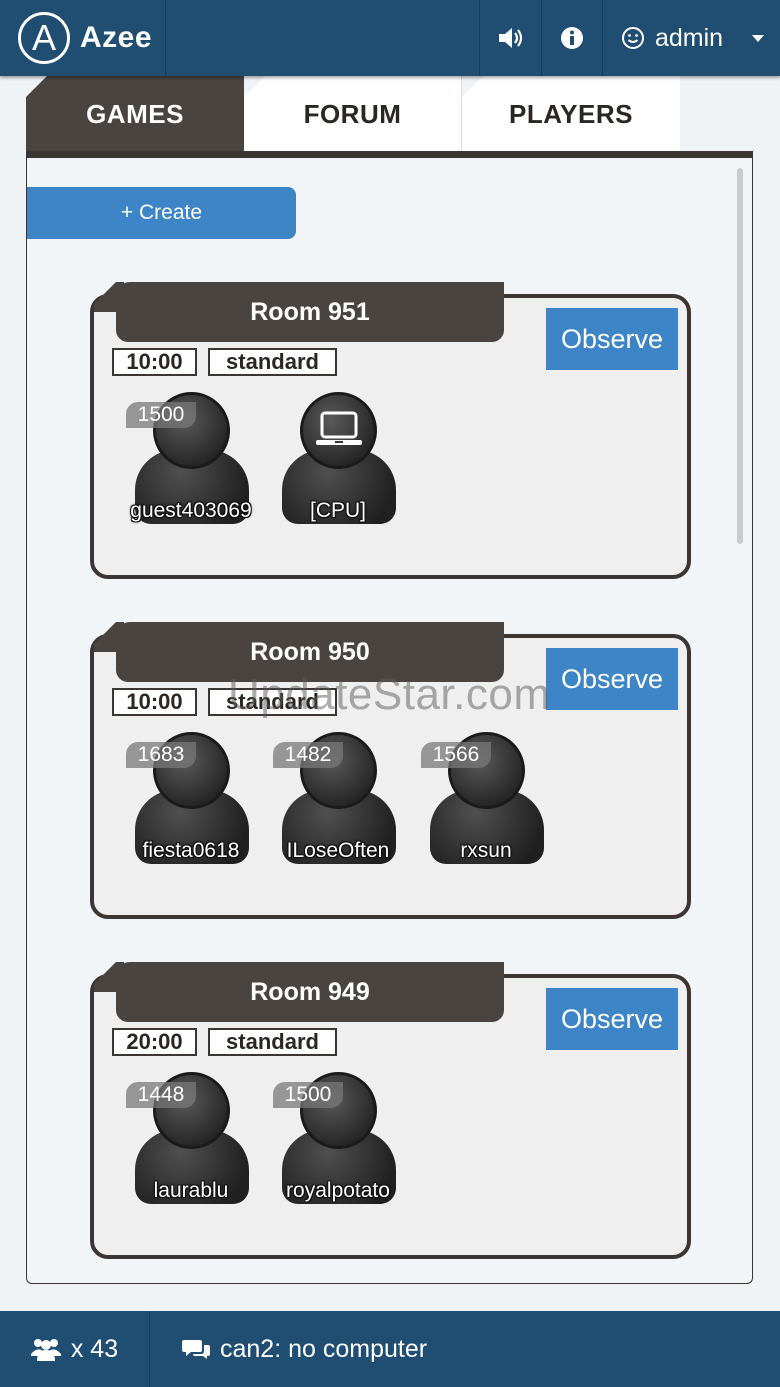  I want to click on player-name: laurablu, so click(191, 1190).